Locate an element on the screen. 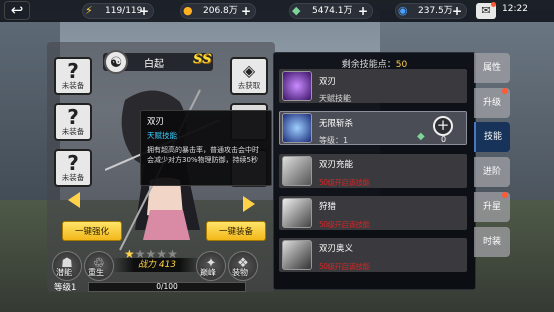  tab-costume: 时装 is located at coordinates (492, 242).